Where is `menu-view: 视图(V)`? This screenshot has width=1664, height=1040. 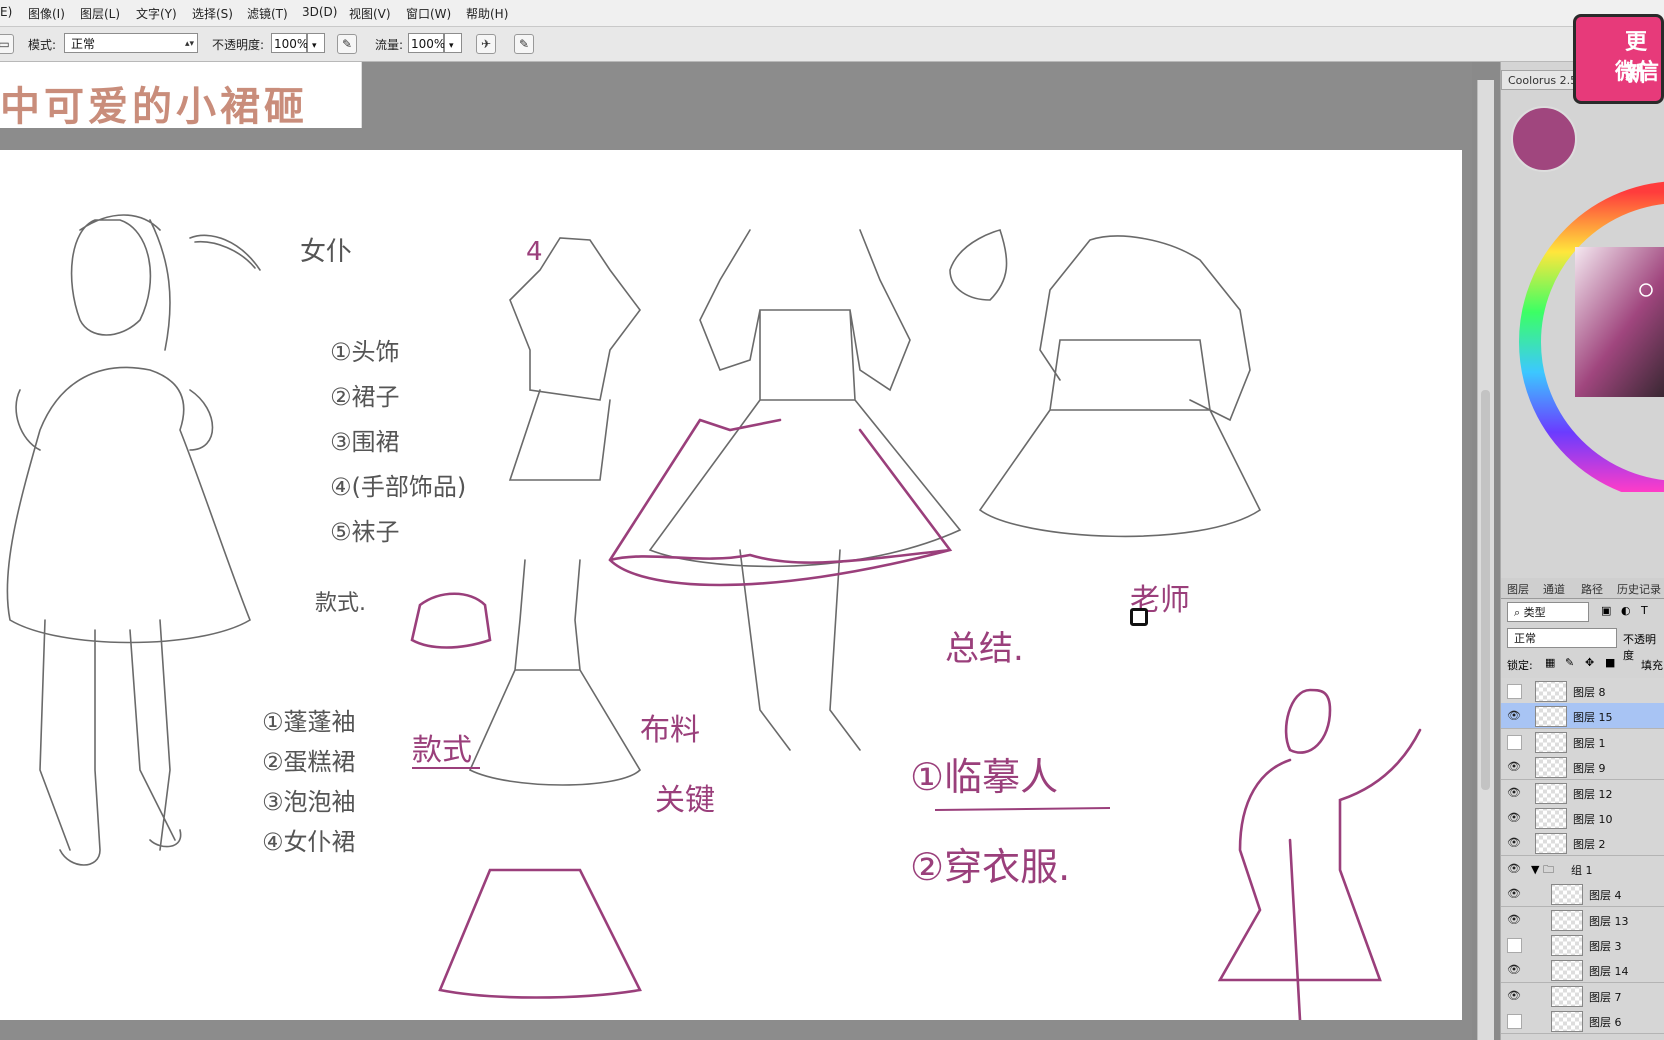
menu-view: 视图(V) is located at coordinates (370, 13).